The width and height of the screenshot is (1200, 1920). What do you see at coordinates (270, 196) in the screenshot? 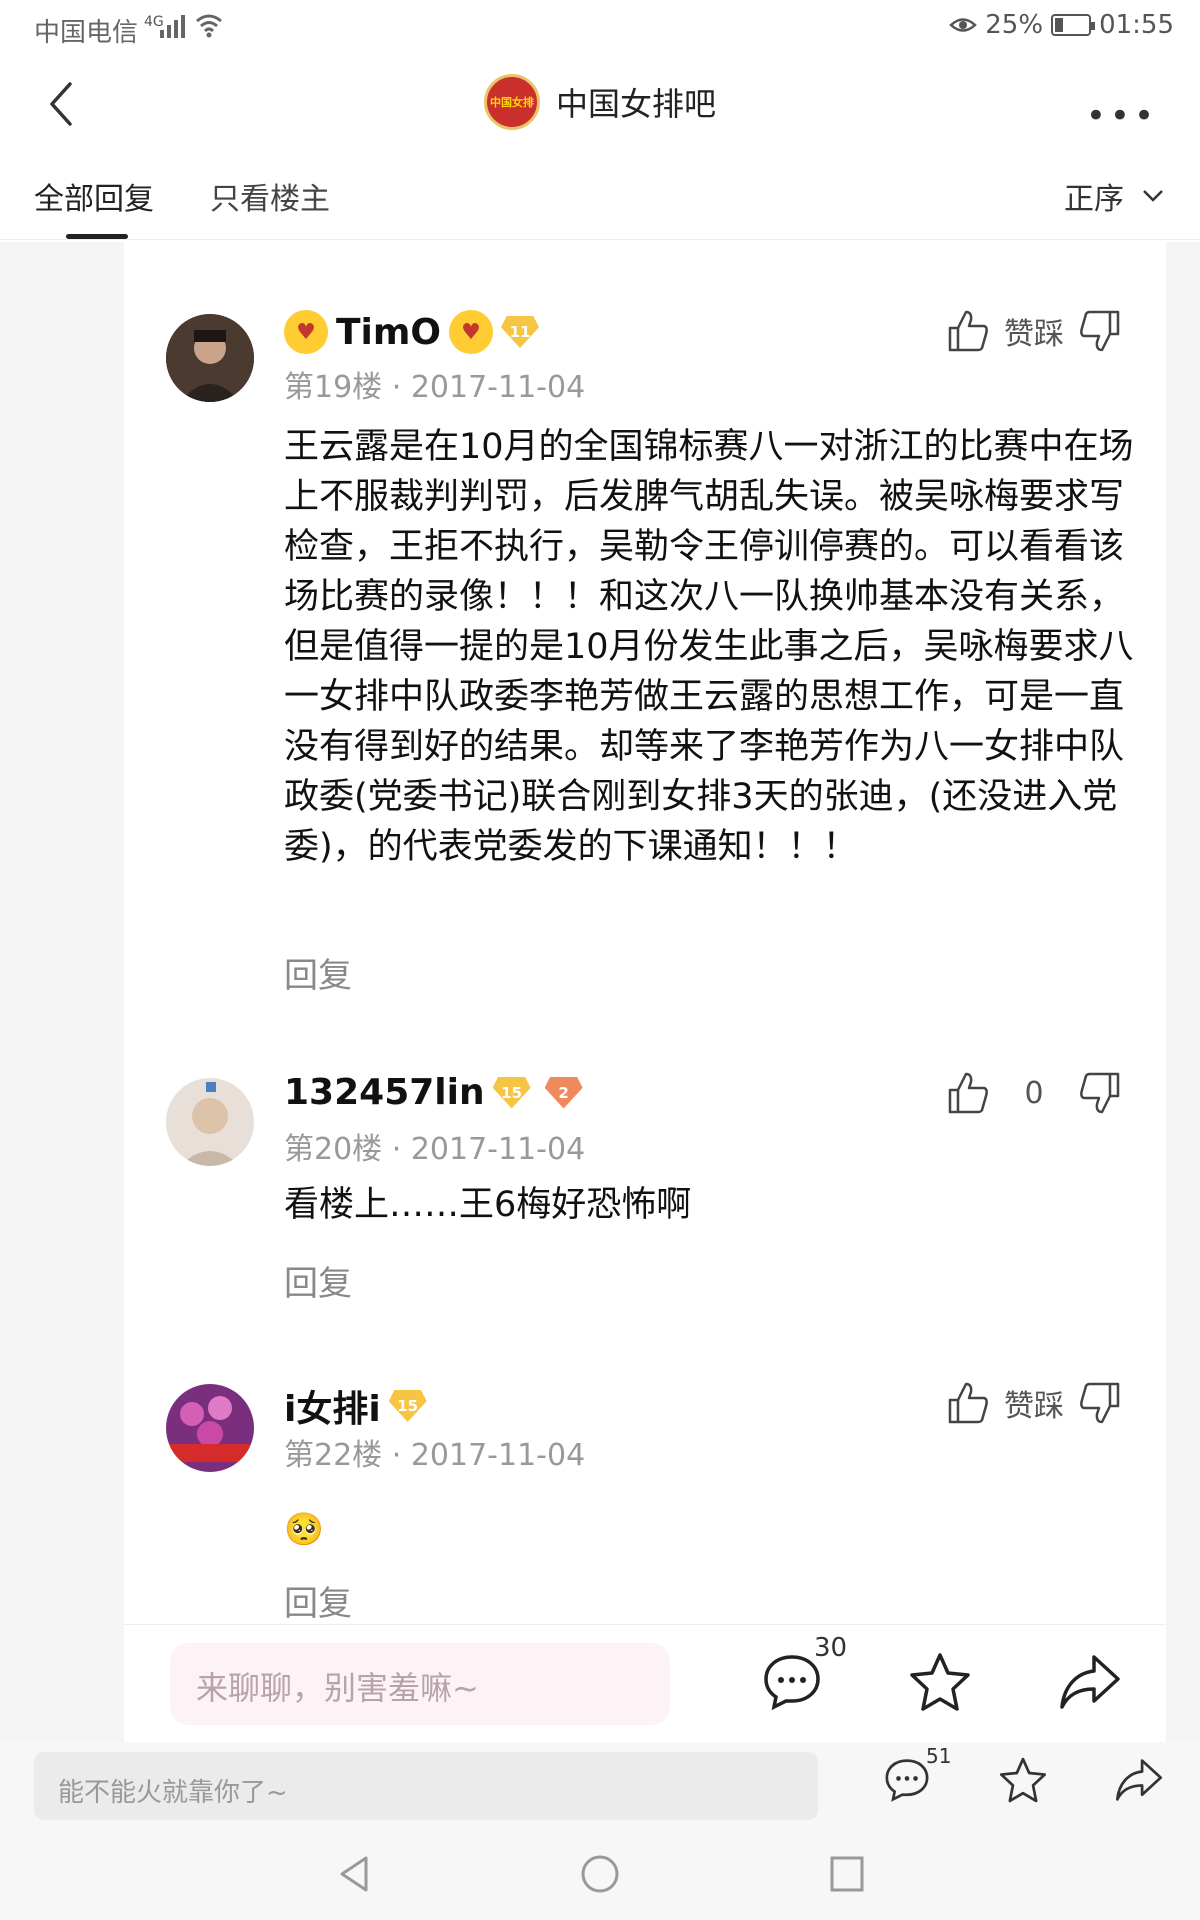
I see `tab-only-op: 只看楼主` at bounding box center [270, 196].